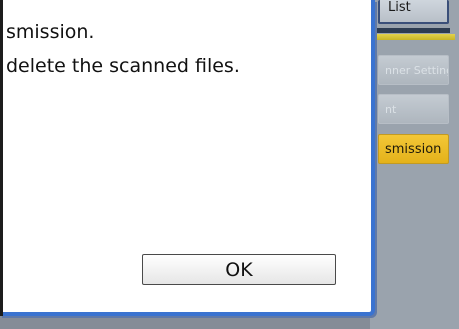 The image size is (459, 329). What do you see at coordinates (415, 37) in the screenshot?
I see `status-strip` at bounding box center [415, 37].